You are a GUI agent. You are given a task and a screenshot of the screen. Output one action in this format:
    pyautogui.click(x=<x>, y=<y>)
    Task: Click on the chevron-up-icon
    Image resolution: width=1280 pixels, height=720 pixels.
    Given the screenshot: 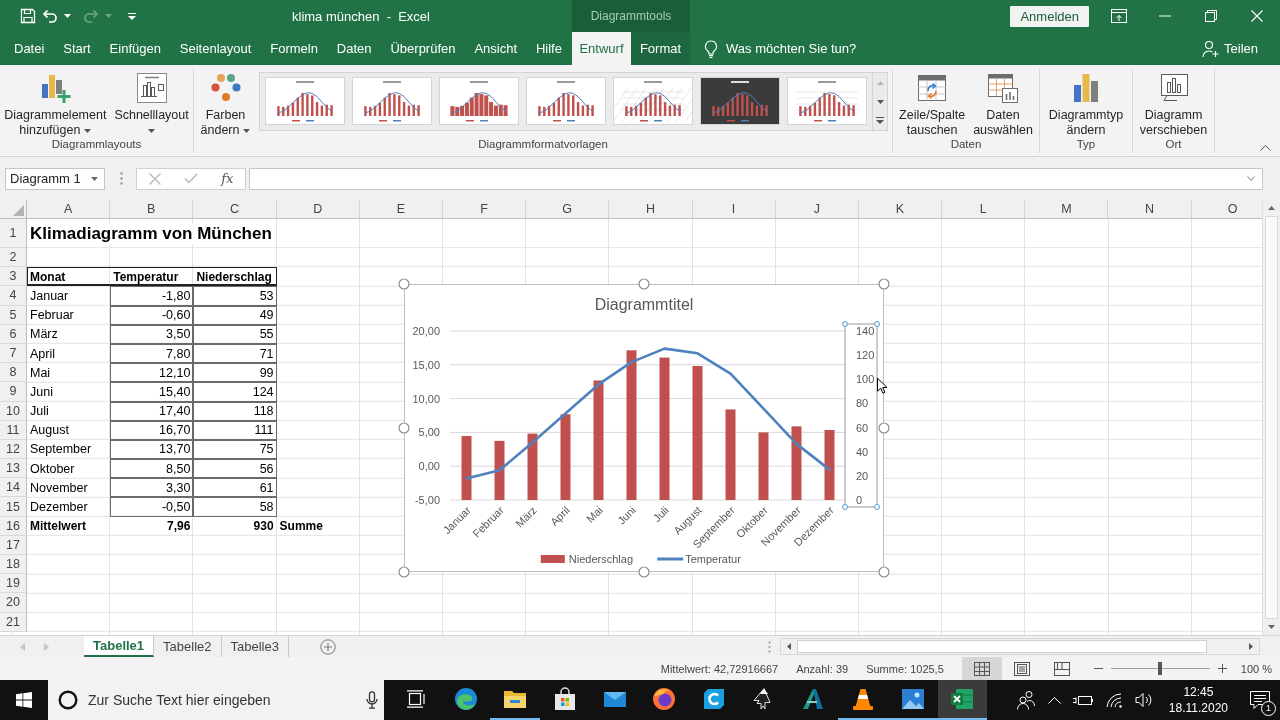 What is the action you would take?
    pyautogui.click(x=1265, y=148)
    